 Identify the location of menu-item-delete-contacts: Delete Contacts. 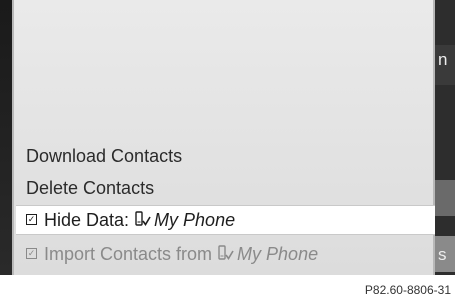
(90, 188).